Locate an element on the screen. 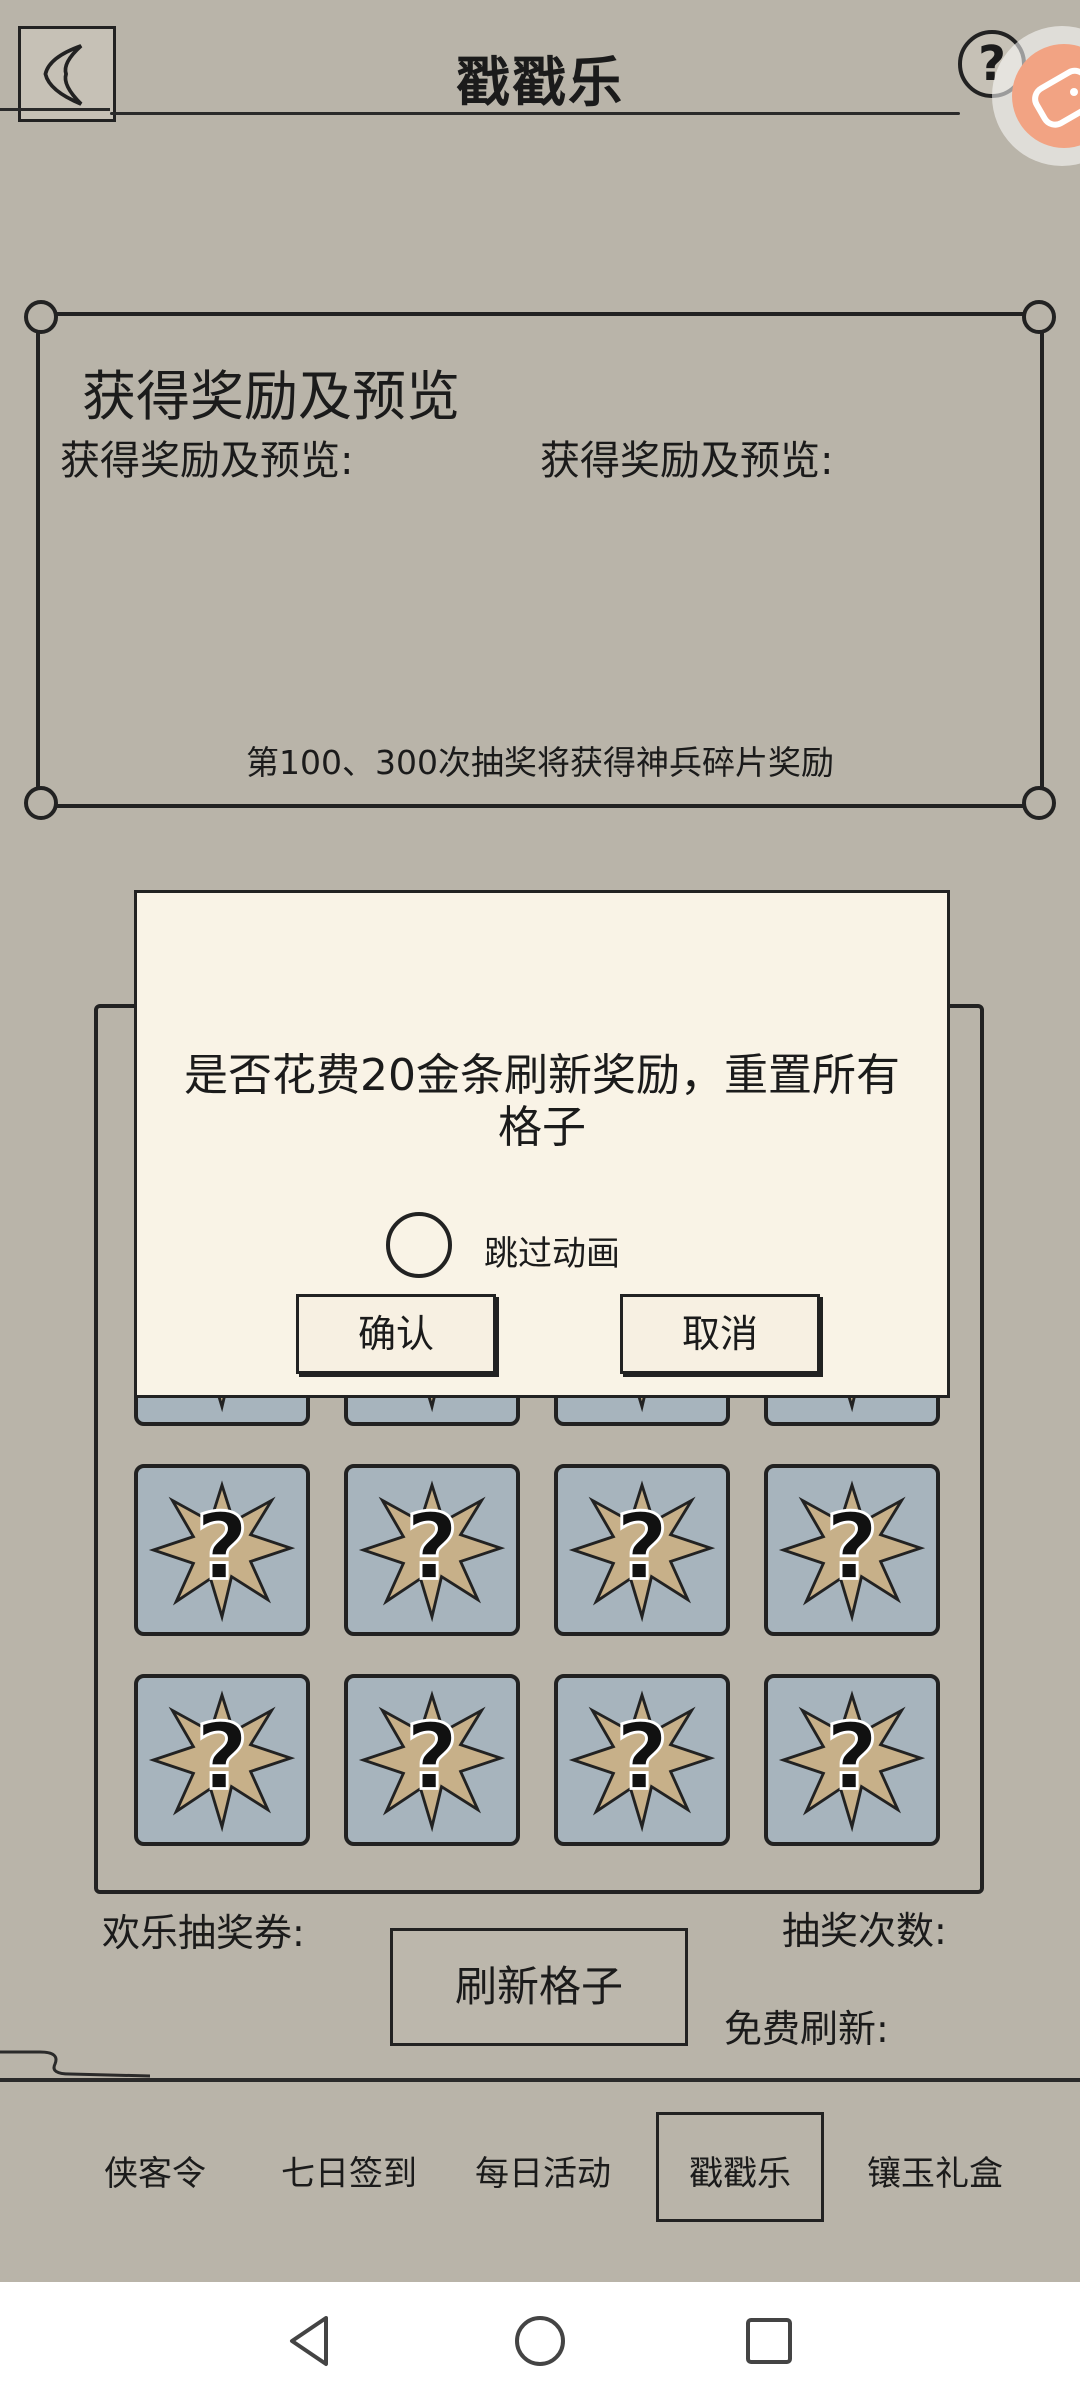 The image size is (1080, 2400). skip-animation-radio is located at coordinates (419, 1245).